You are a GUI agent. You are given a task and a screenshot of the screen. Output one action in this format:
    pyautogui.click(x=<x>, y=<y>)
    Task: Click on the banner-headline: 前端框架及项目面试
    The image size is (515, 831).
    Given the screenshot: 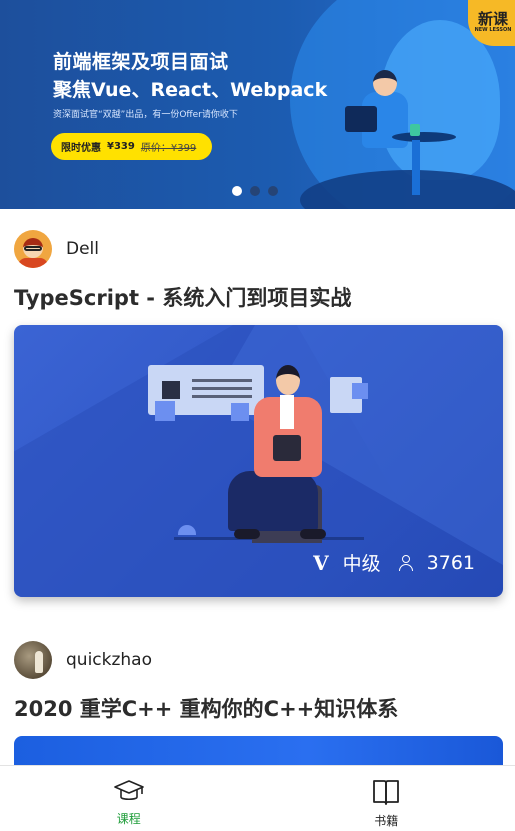 What is the action you would take?
    pyautogui.click(x=141, y=62)
    